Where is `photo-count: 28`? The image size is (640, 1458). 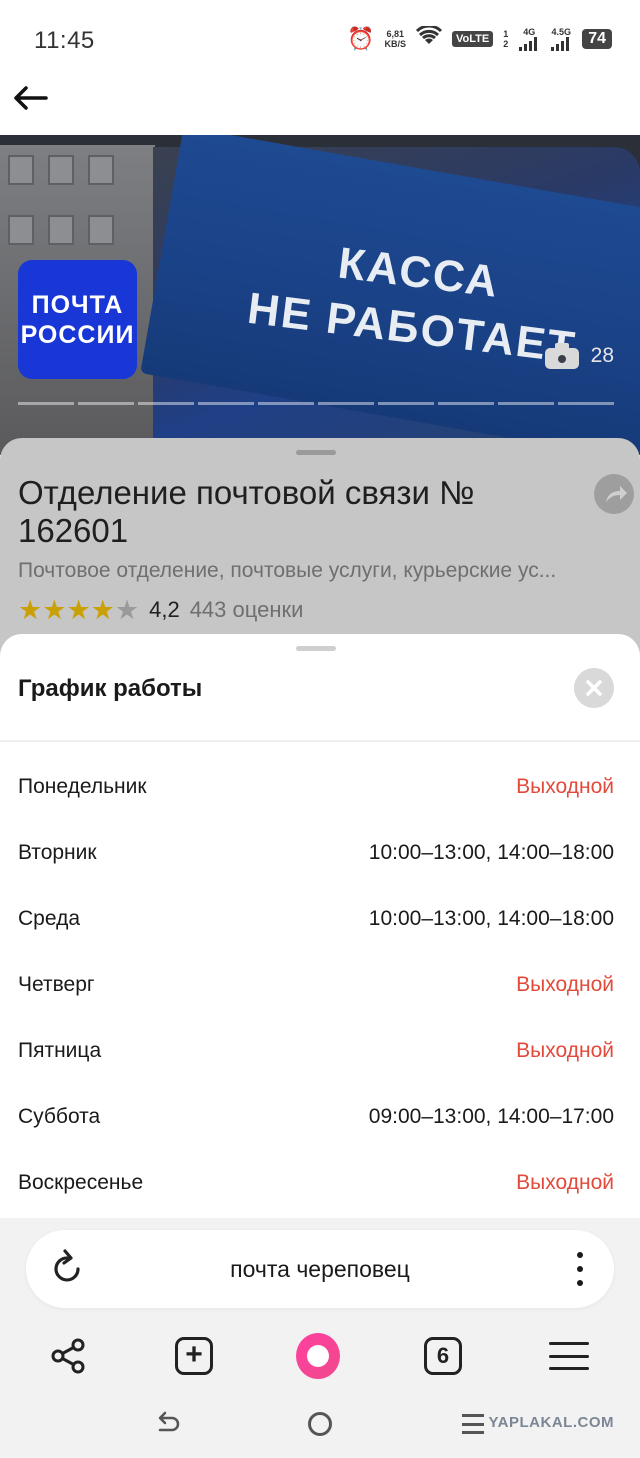 photo-count: 28 is located at coordinates (579, 356).